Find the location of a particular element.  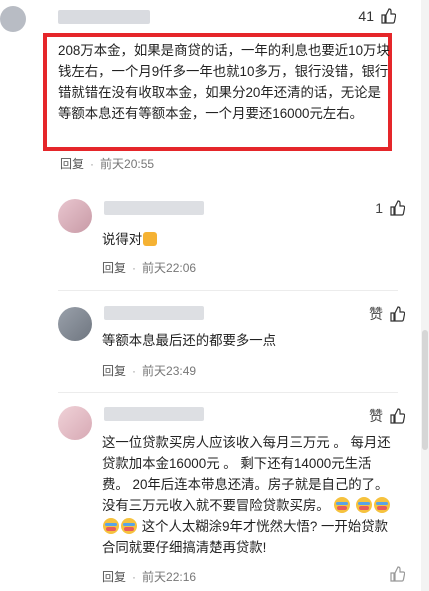

comment-meta: 回复 · 前天22:06 is located at coordinates (149, 267).